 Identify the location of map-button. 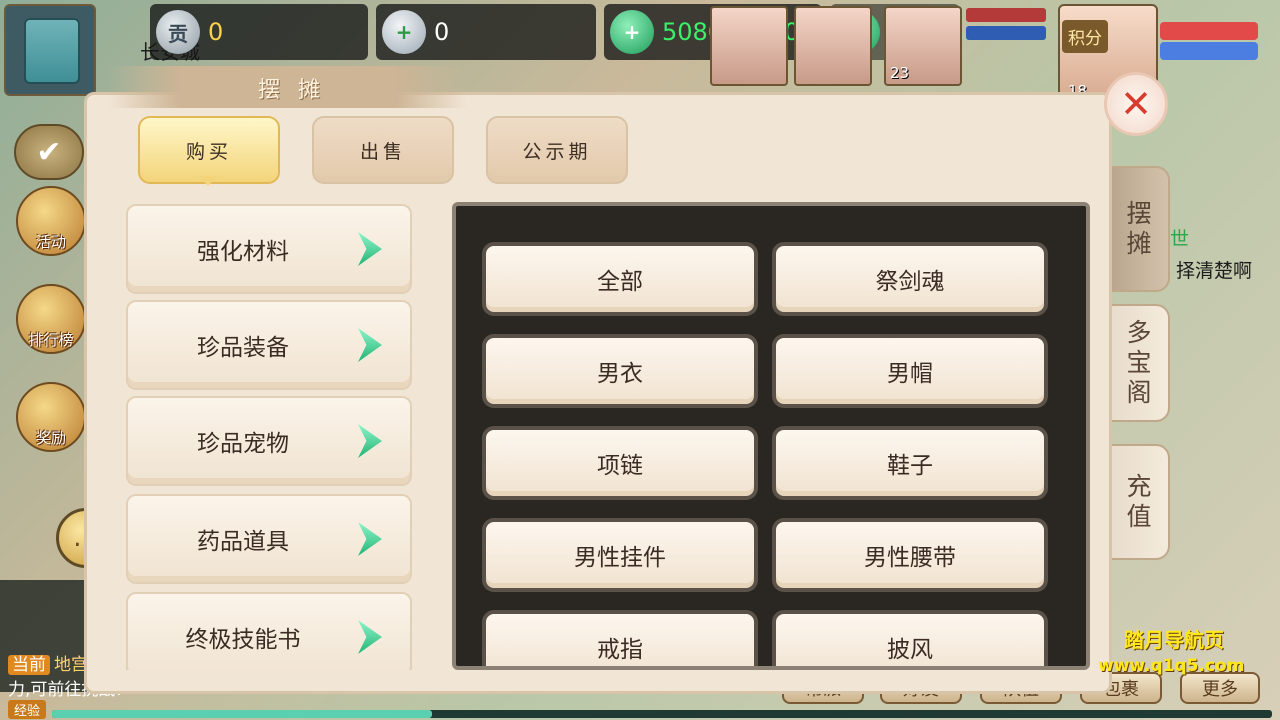
(50, 50).